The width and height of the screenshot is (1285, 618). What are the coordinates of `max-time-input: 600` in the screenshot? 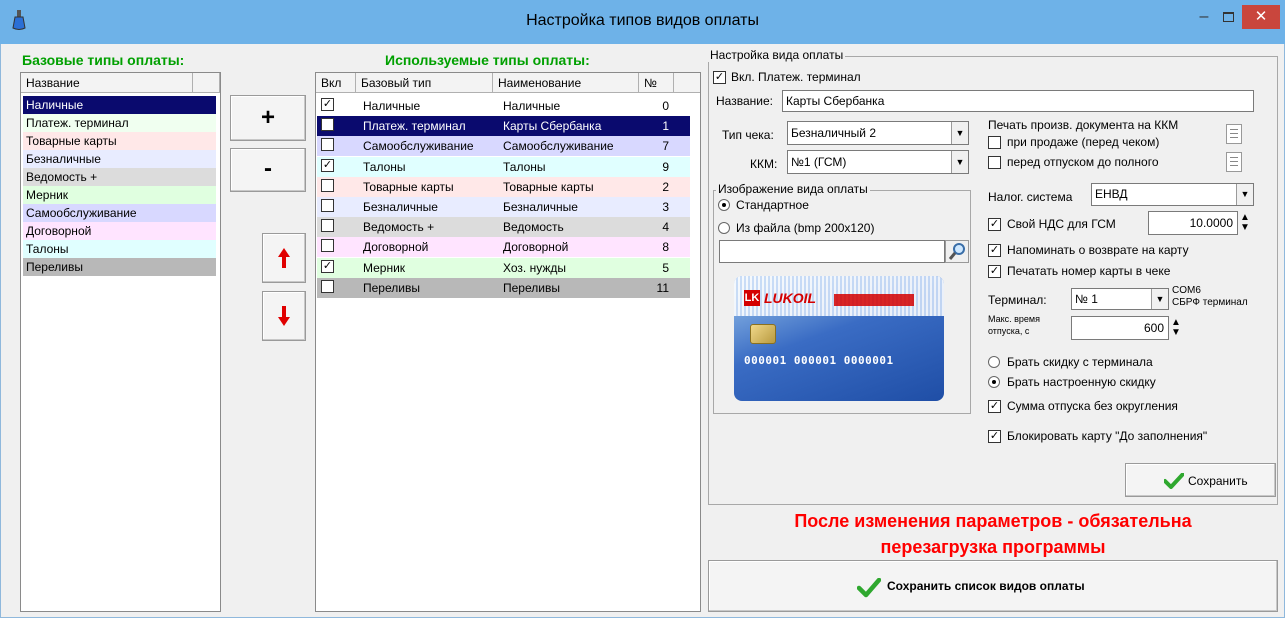 It's located at (1120, 328).